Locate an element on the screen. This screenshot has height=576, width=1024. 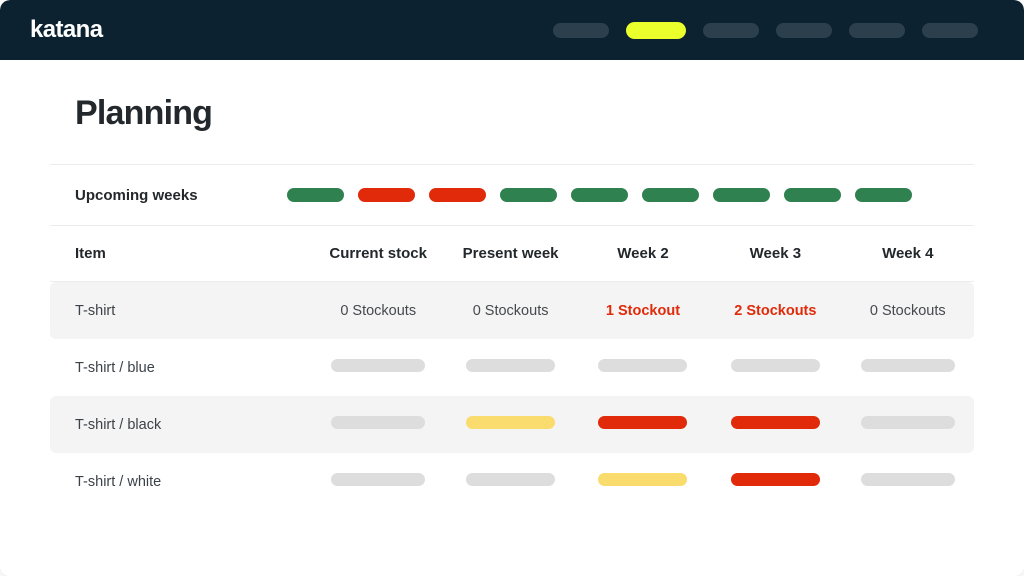
table-row: T-shirt / blue is located at coordinates (512, 367).